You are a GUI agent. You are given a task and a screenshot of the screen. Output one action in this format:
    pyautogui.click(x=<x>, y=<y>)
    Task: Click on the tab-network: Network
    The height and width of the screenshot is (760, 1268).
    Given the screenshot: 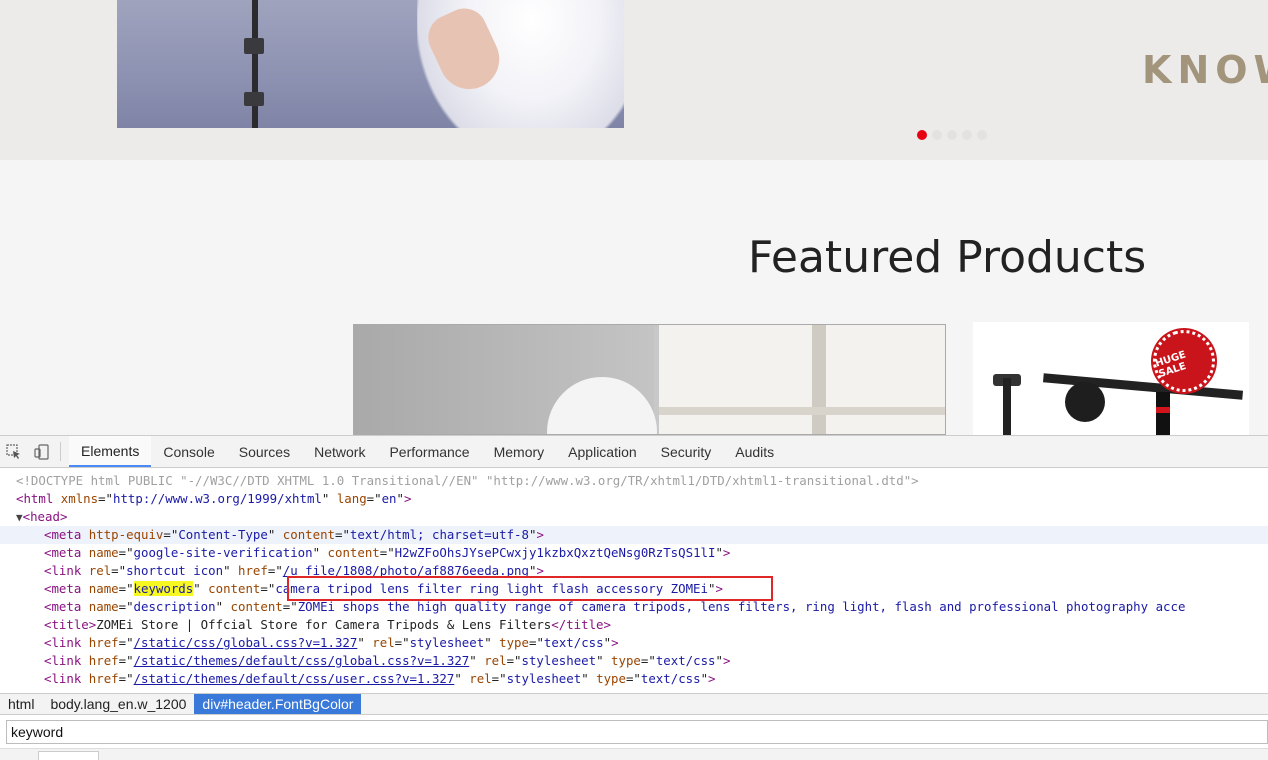 What is the action you would take?
    pyautogui.click(x=339, y=451)
    